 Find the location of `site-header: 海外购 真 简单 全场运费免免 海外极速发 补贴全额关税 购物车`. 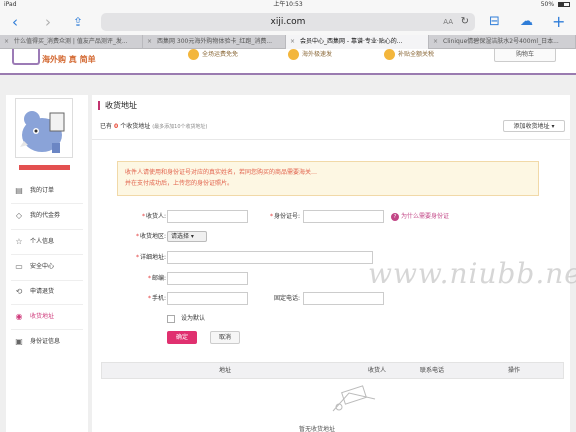

site-header: 海外购 真 简单 全场运费免免 海外极速发 补贴全额关税 购物车 is located at coordinates (288, 62).